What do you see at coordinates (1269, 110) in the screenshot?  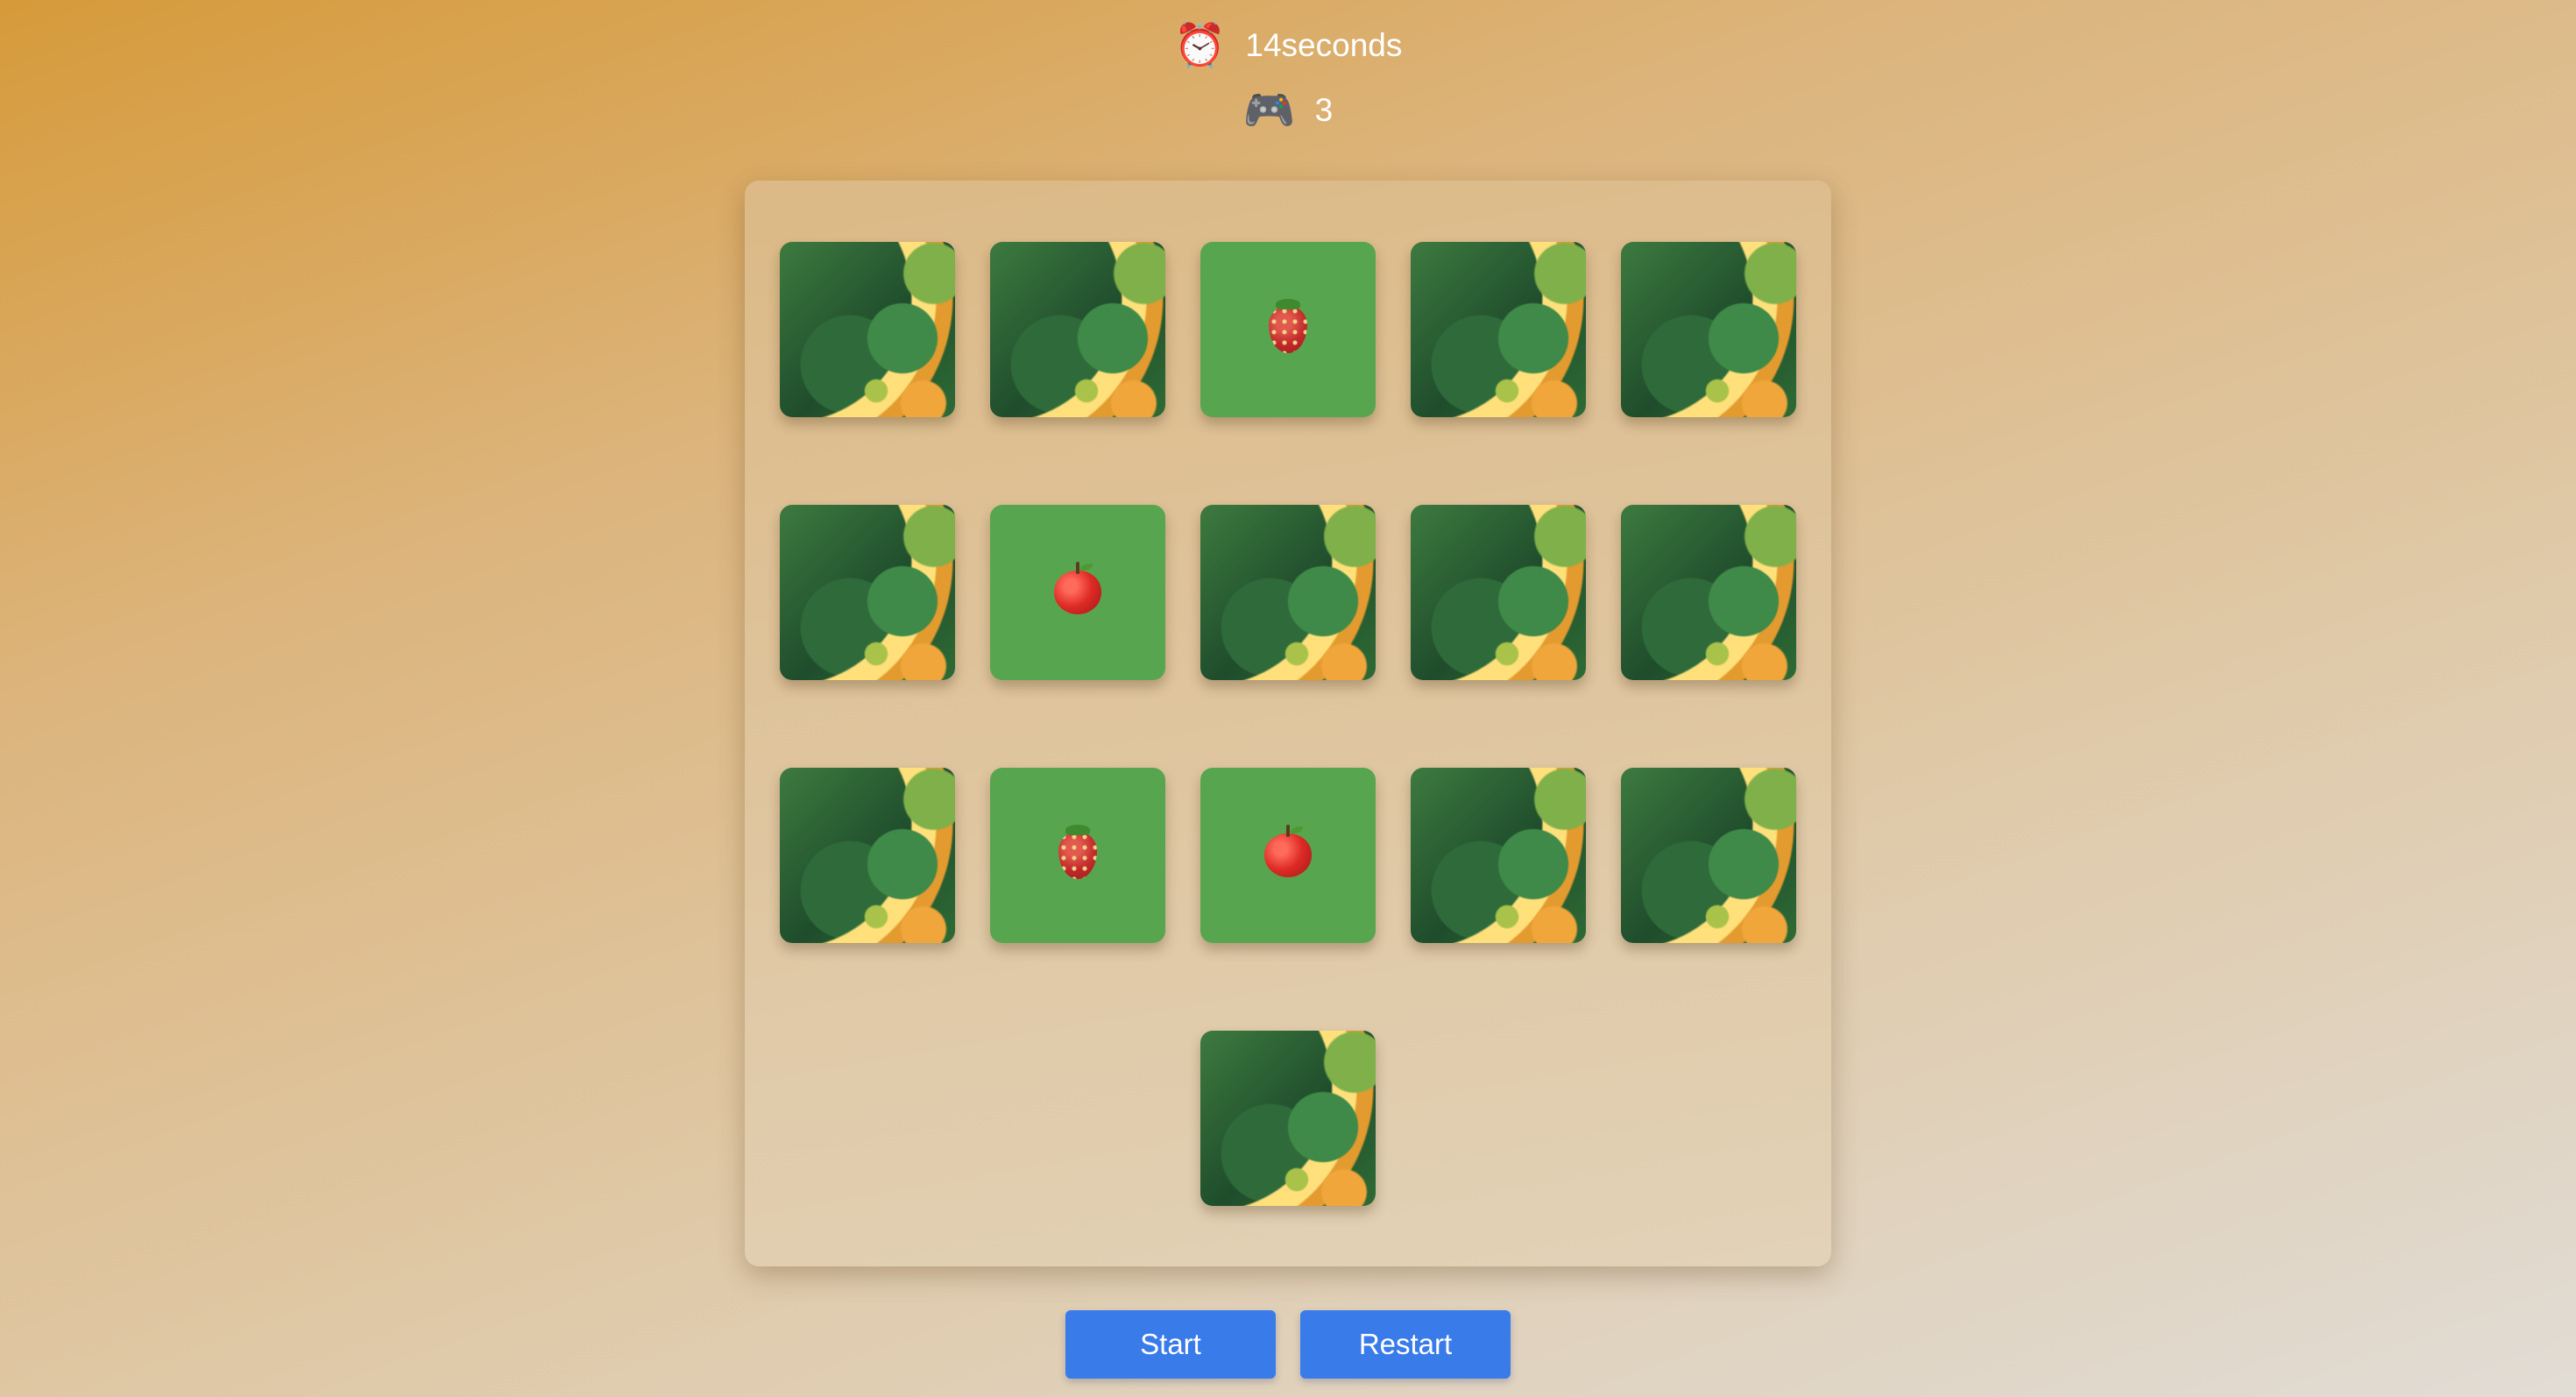 I see `game-controller-icon: 🎮` at bounding box center [1269, 110].